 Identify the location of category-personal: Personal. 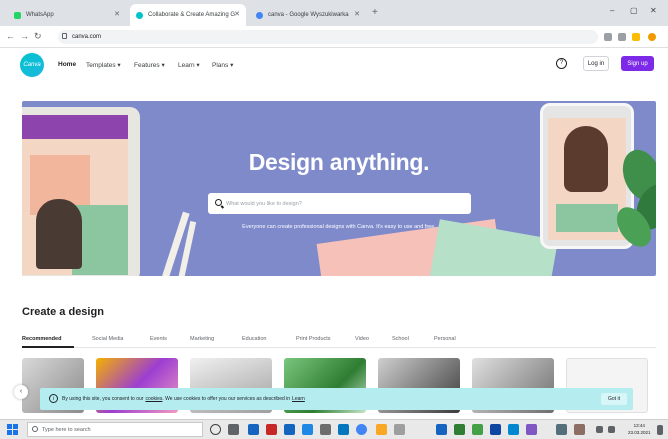
(445, 339).